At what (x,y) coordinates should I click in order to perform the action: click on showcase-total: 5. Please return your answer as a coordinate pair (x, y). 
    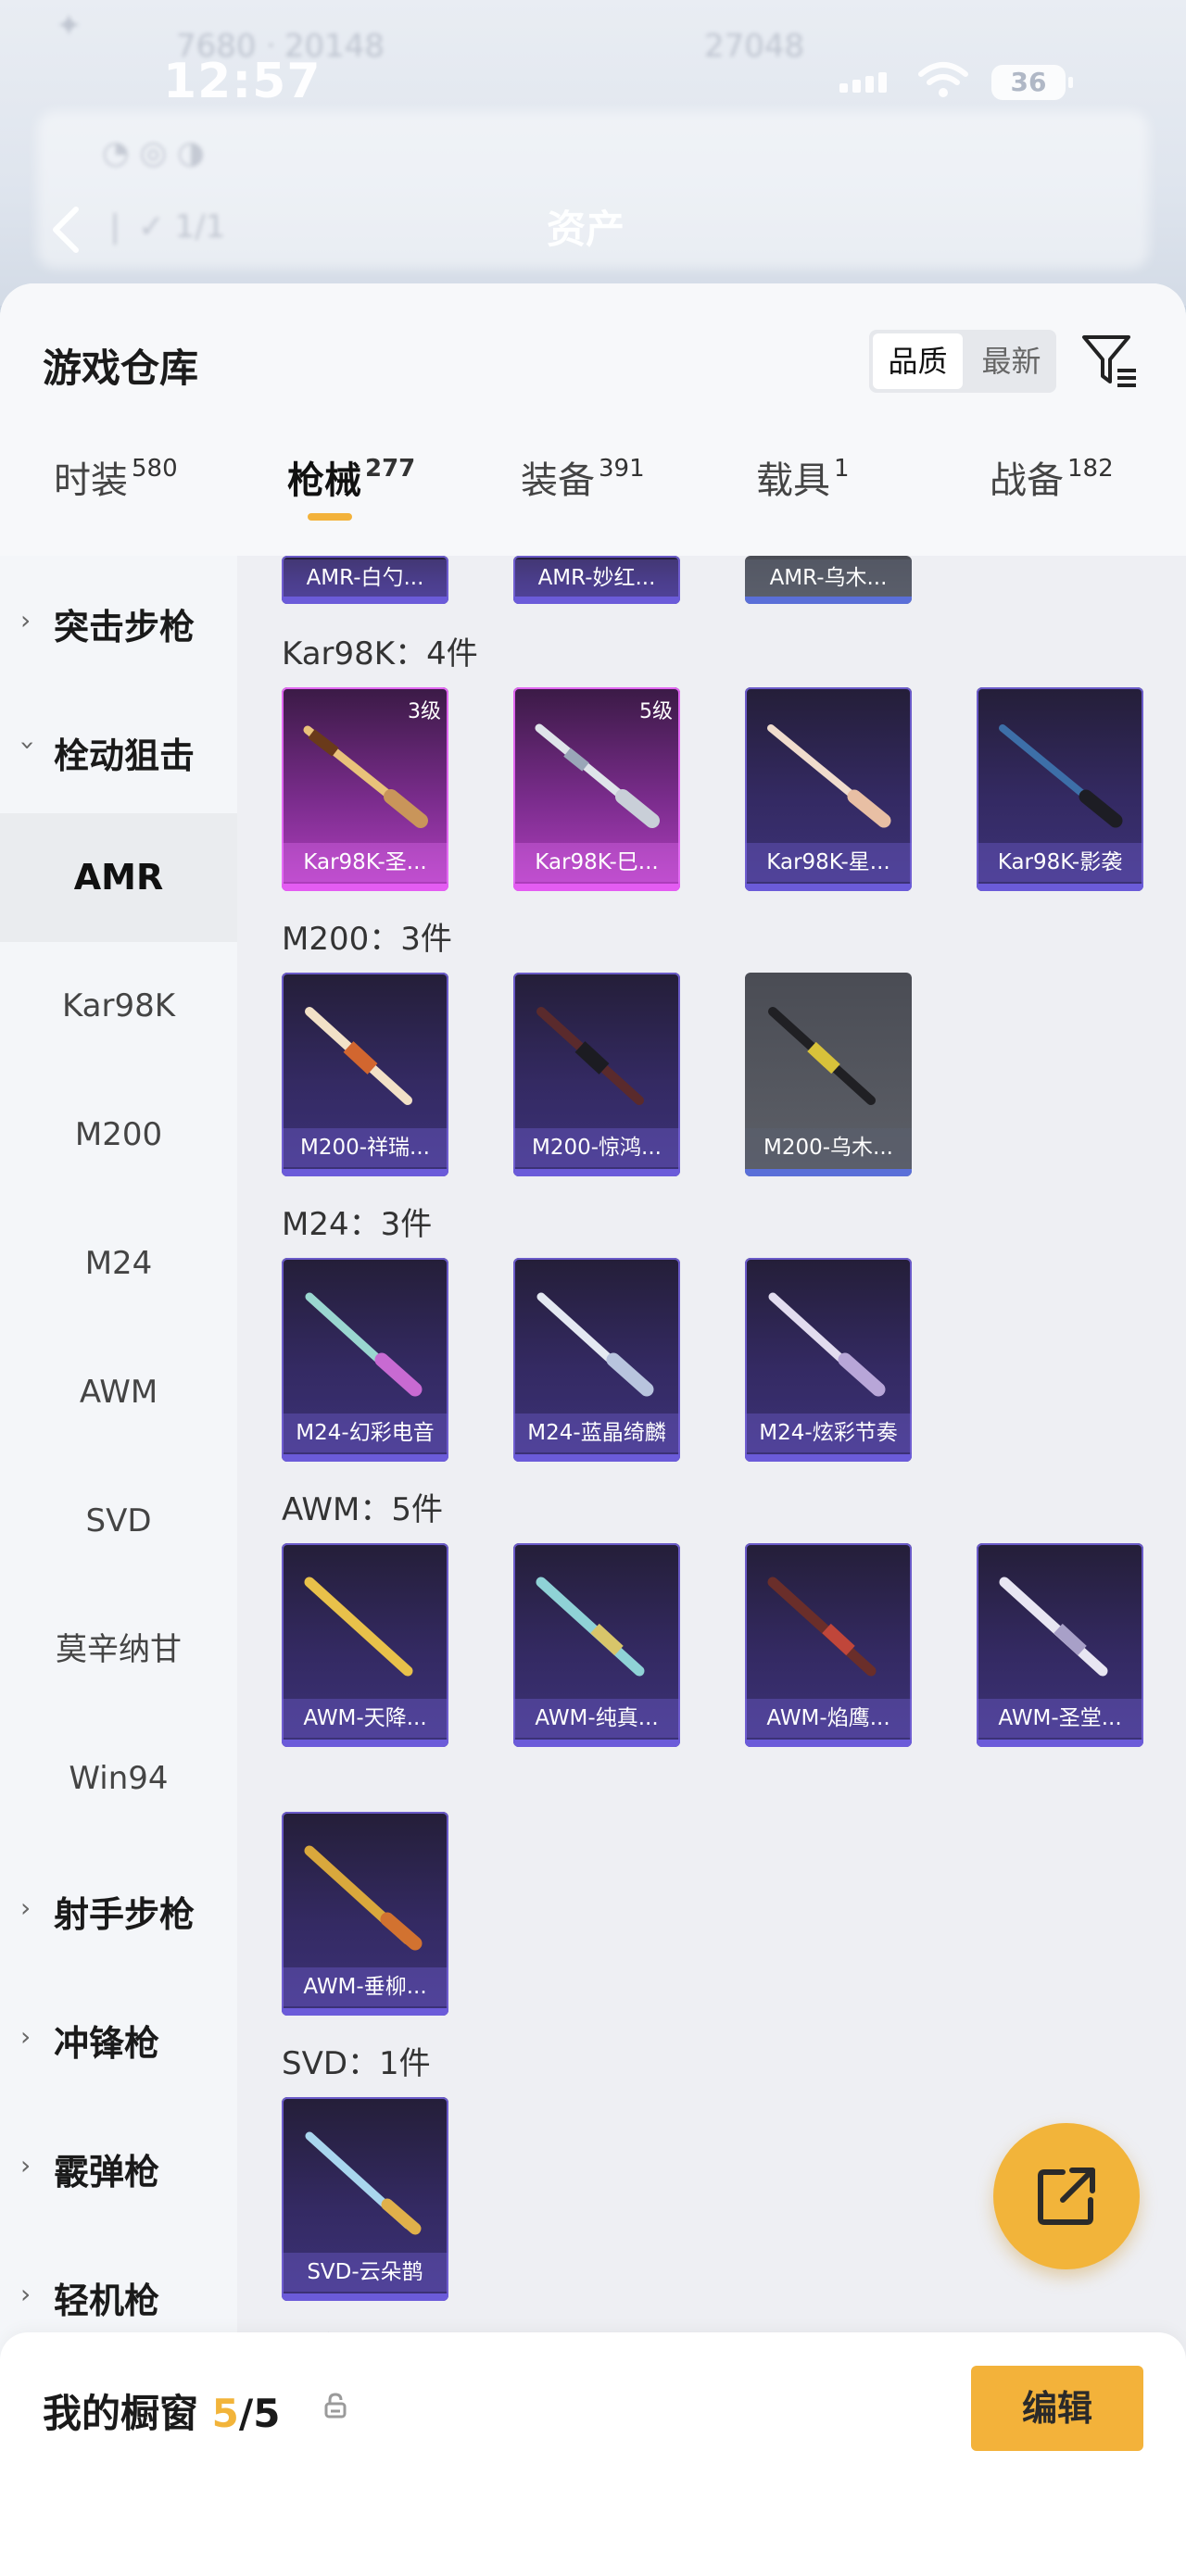
    Looking at the image, I should click on (267, 2413).